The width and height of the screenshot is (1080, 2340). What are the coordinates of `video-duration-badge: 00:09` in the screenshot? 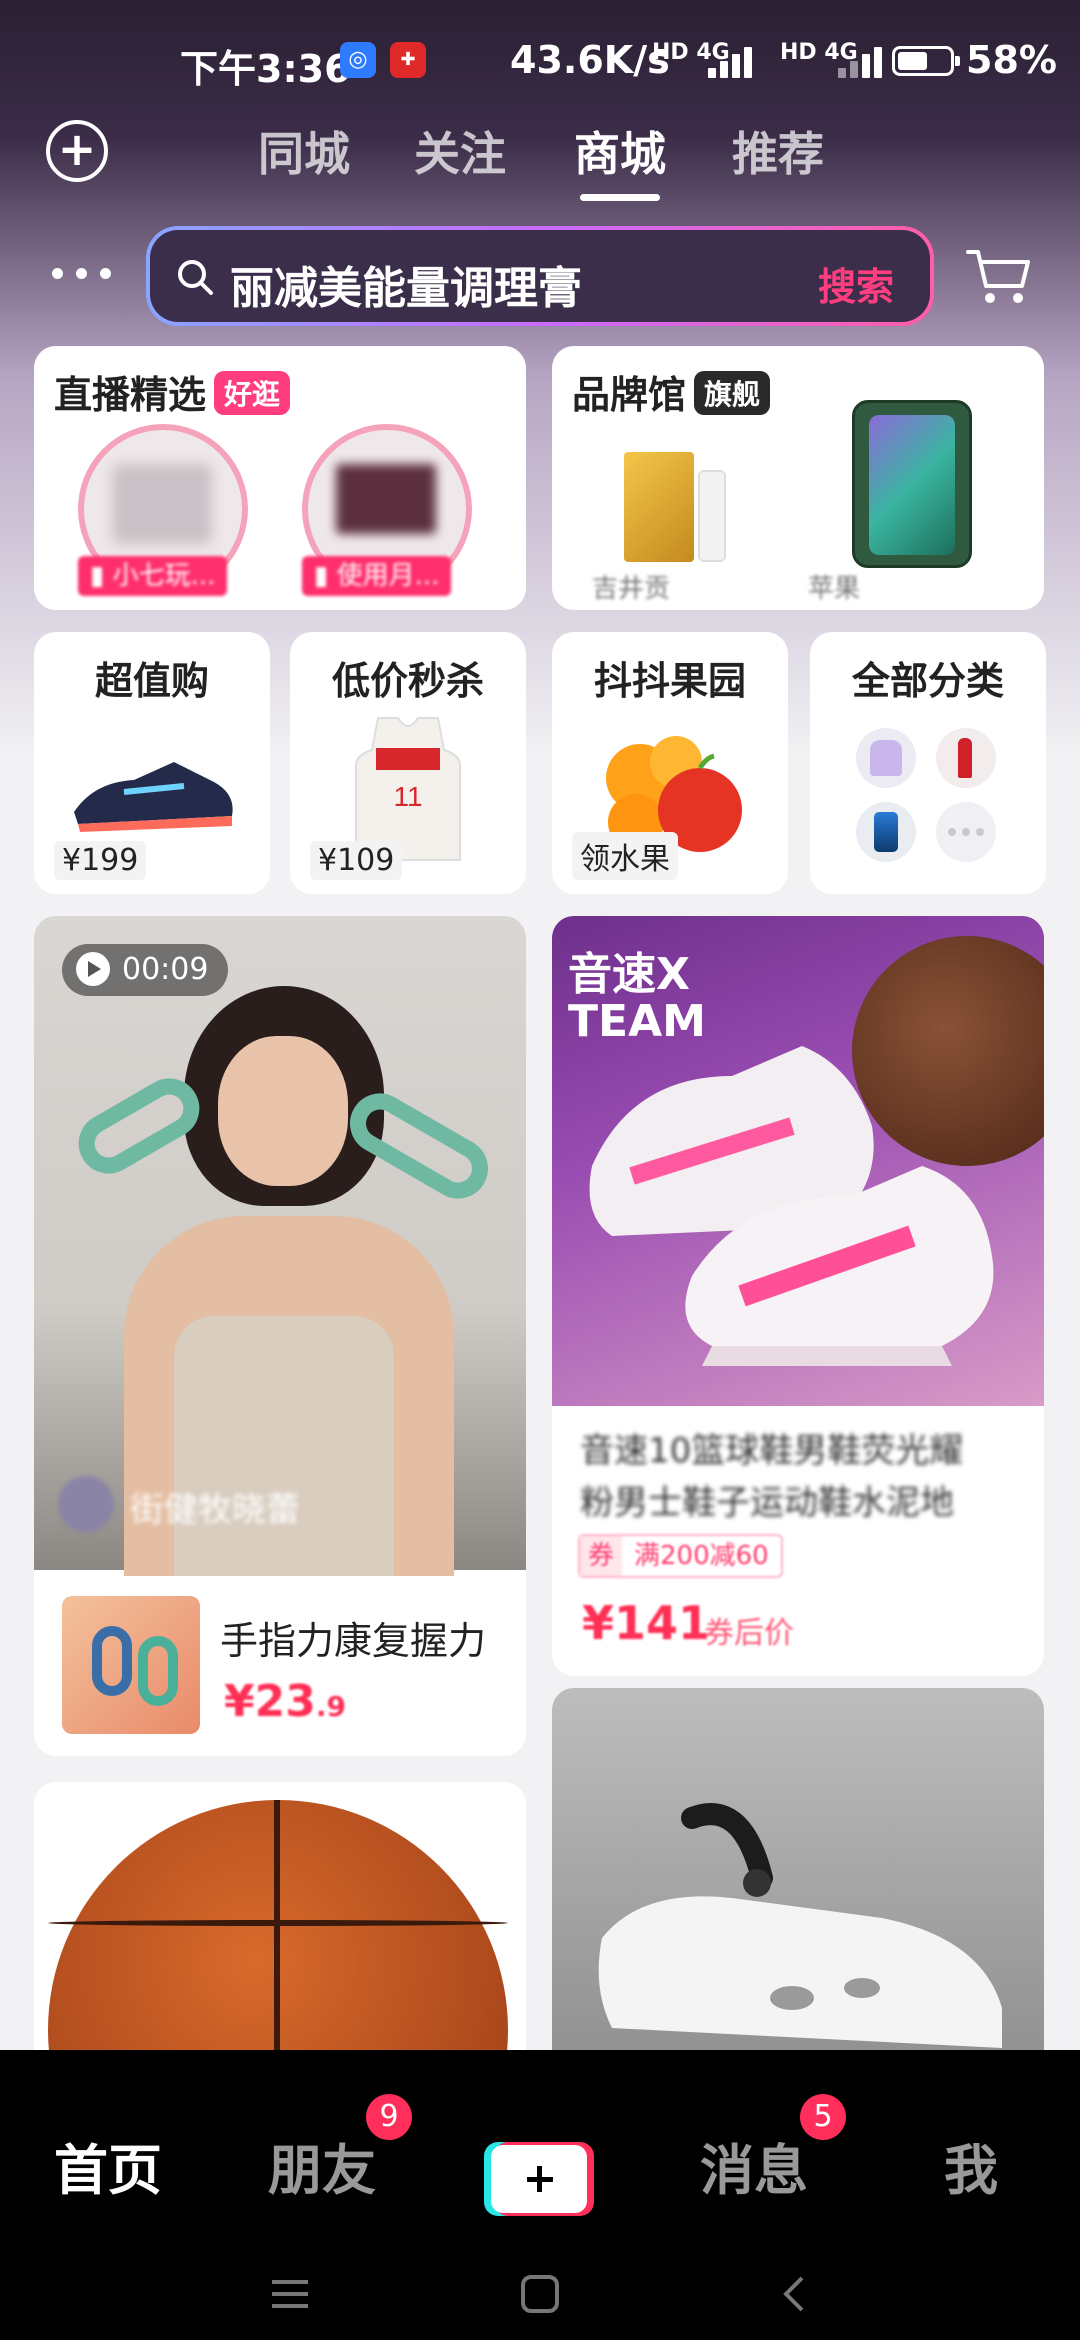 It's located at (145, 970).